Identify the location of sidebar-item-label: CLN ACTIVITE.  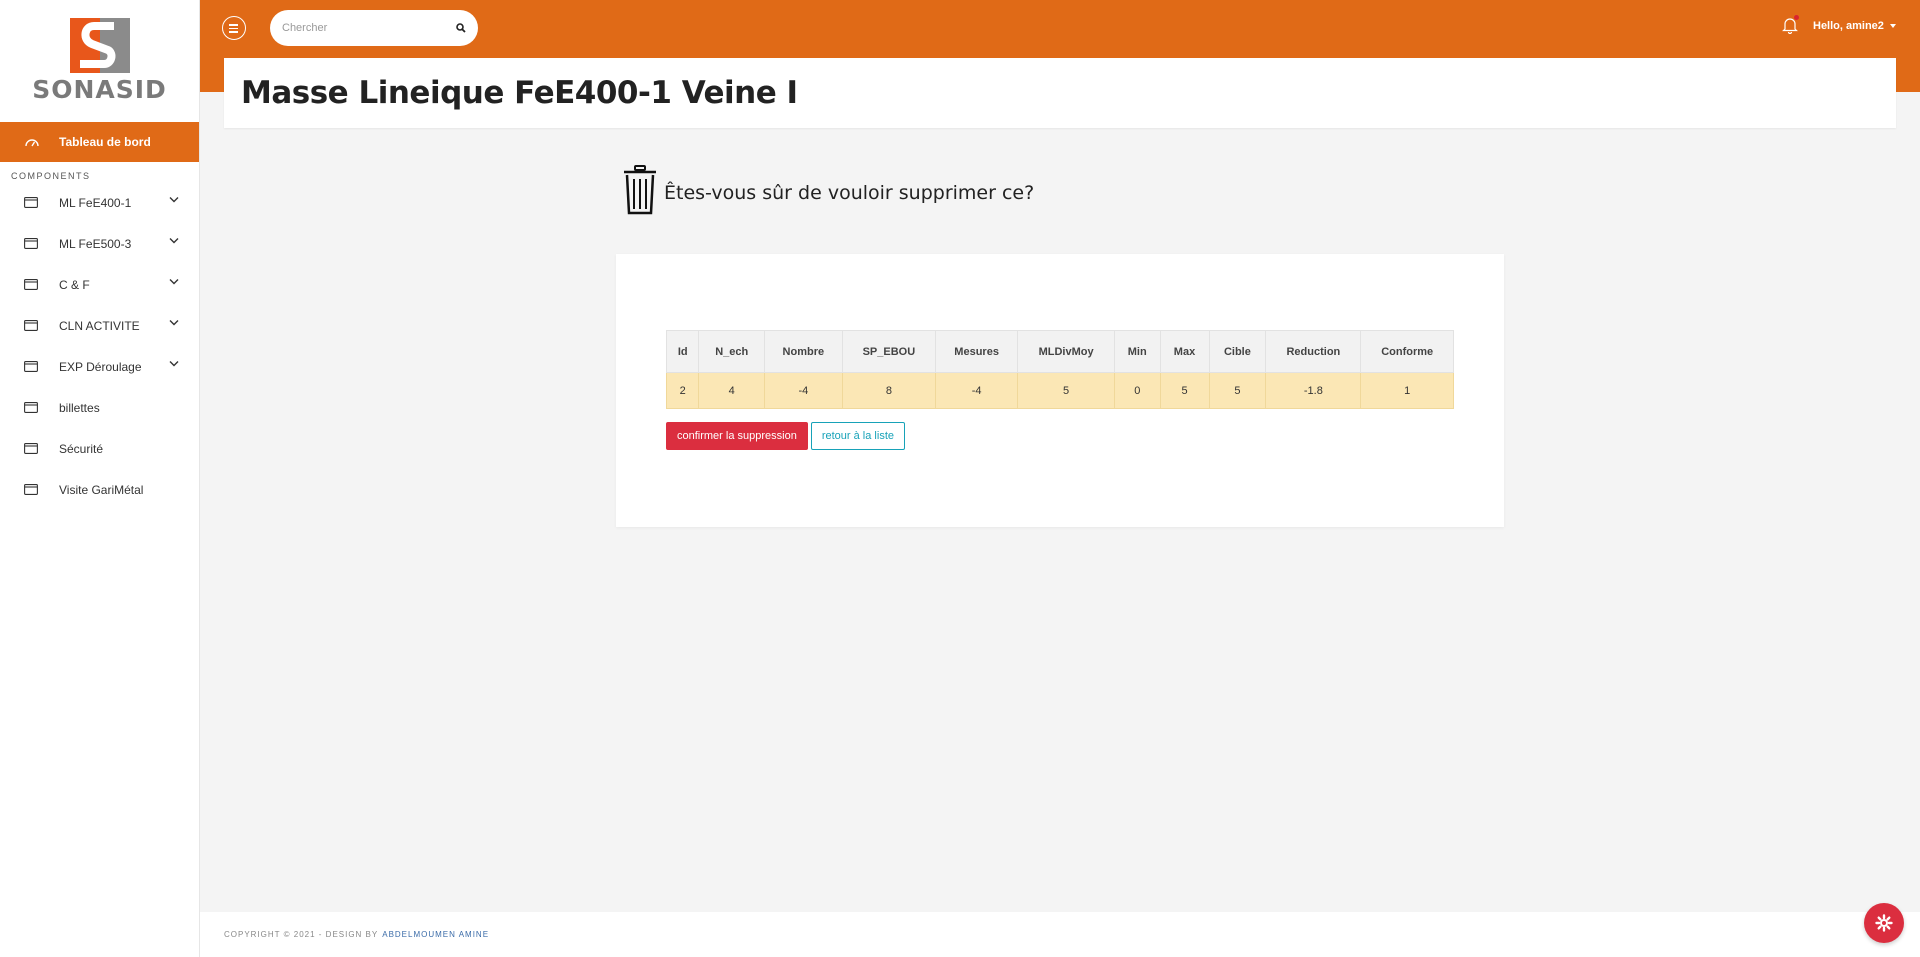
(99, 325).